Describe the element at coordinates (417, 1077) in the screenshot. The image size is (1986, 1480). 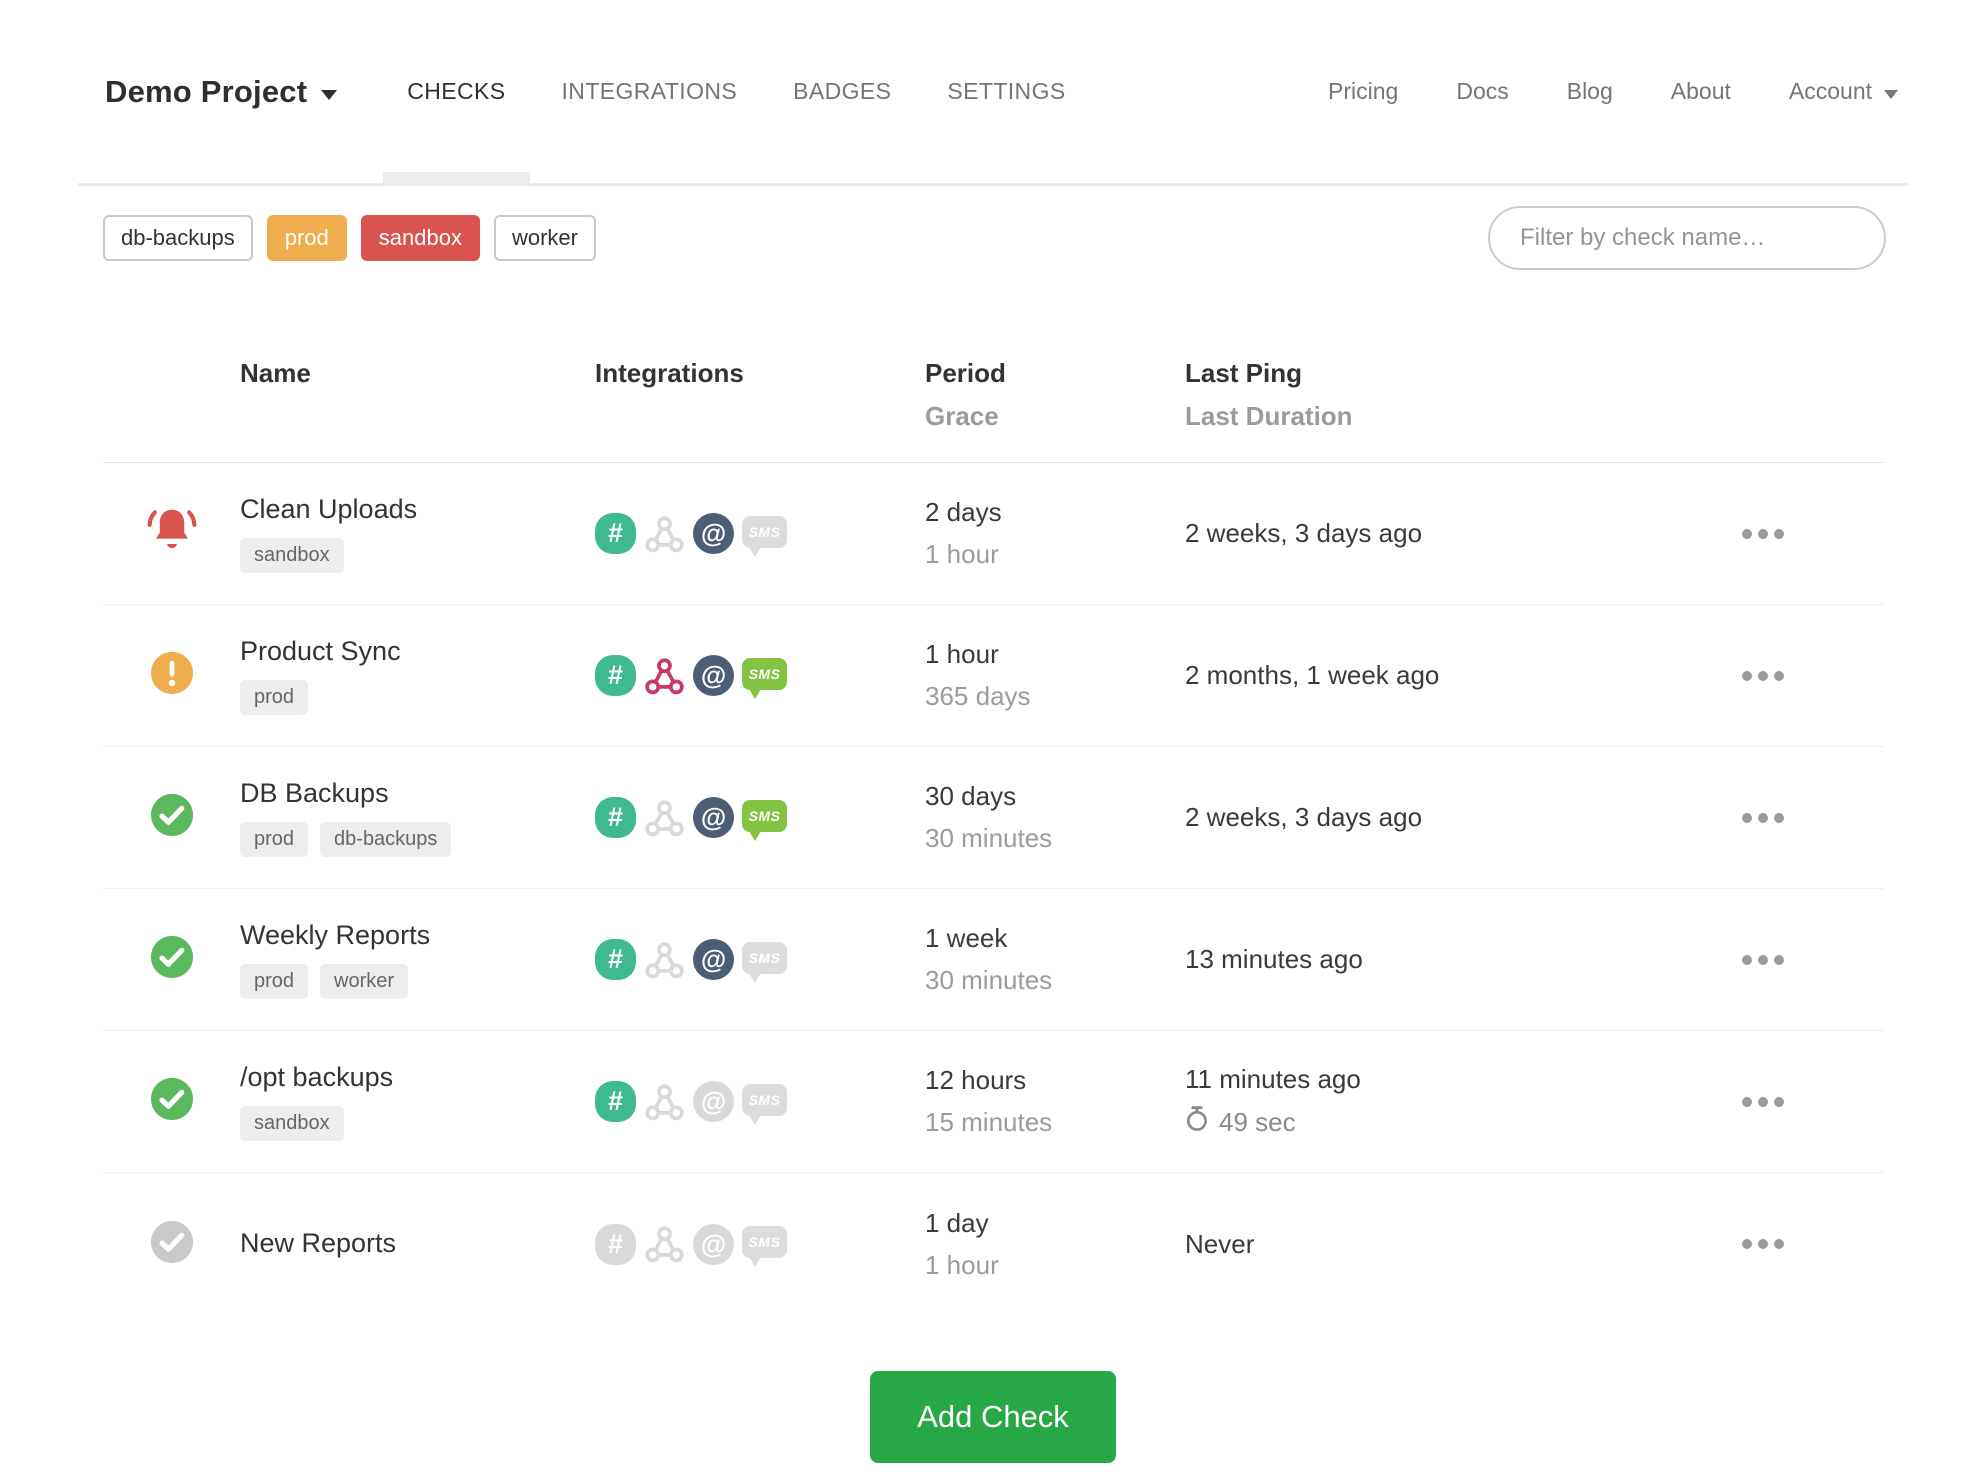
I see `check-name-link: /opt backups` at that location.